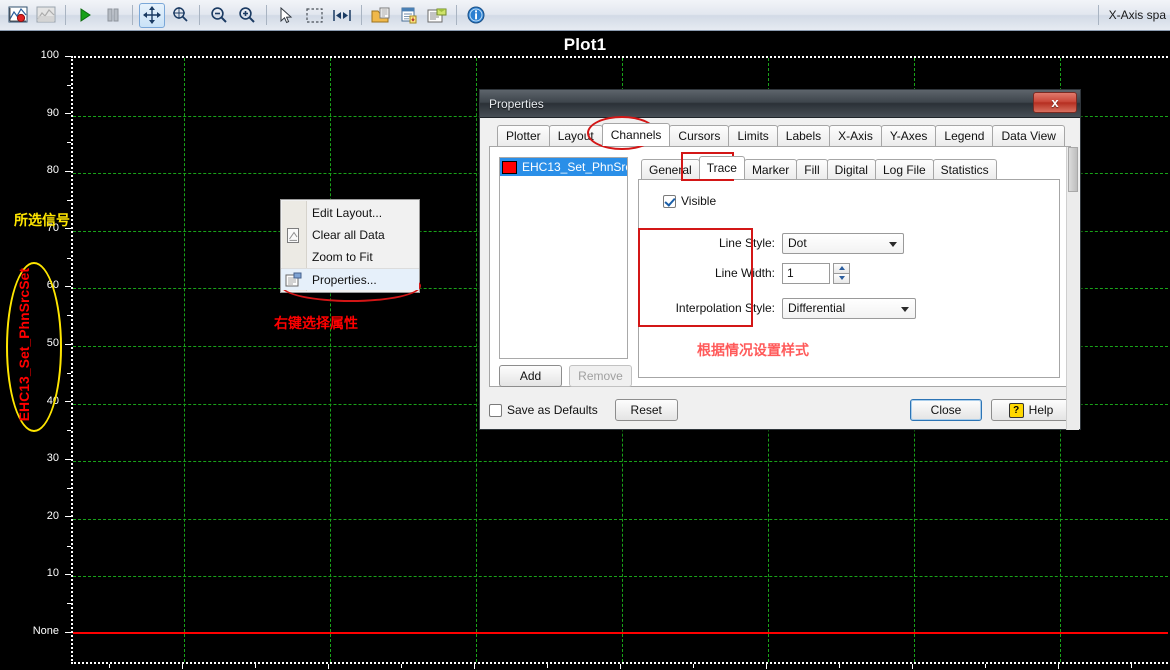 The image size is (1170, 670). I want to click on visible-checkbox: Visible, so click(689, 201).